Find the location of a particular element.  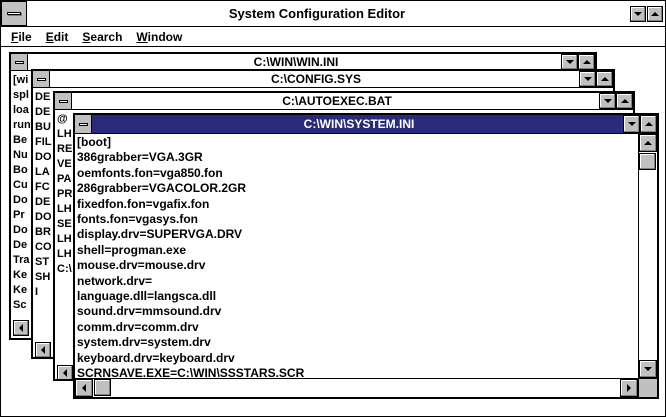

vertical-scrollbar is located at coordinates (647, 256).